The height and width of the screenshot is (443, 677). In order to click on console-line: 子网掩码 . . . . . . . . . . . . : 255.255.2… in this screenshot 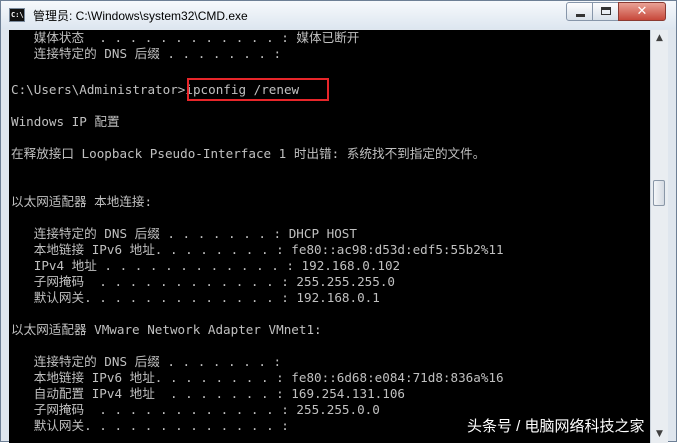, I will do `click(203, 281)`.